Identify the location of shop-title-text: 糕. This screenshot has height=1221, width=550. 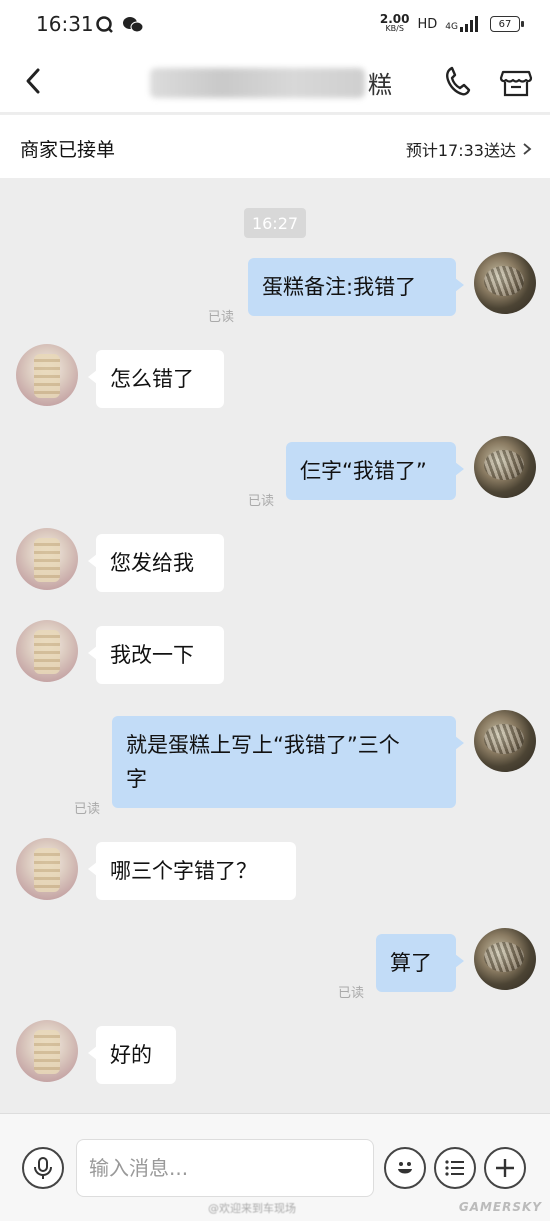
(380, 84).